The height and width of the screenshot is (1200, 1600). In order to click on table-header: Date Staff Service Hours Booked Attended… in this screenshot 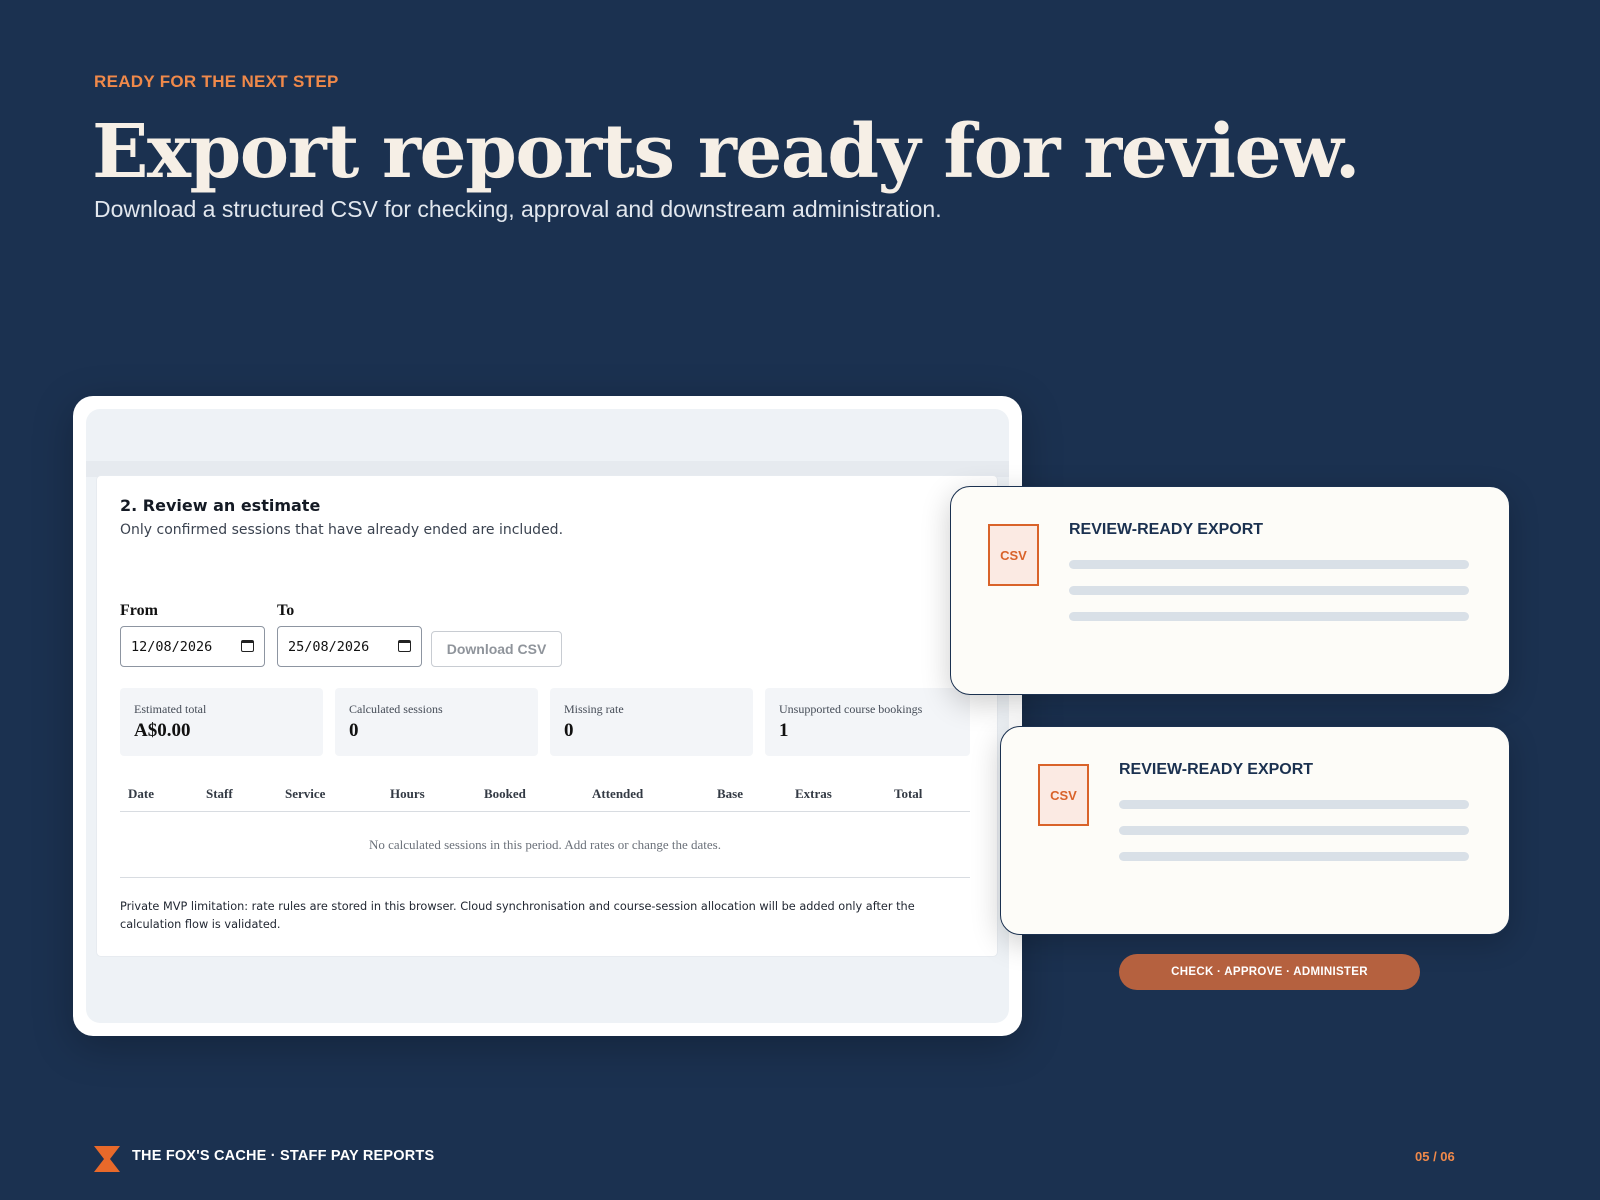, I will do `click(545, 794)`.